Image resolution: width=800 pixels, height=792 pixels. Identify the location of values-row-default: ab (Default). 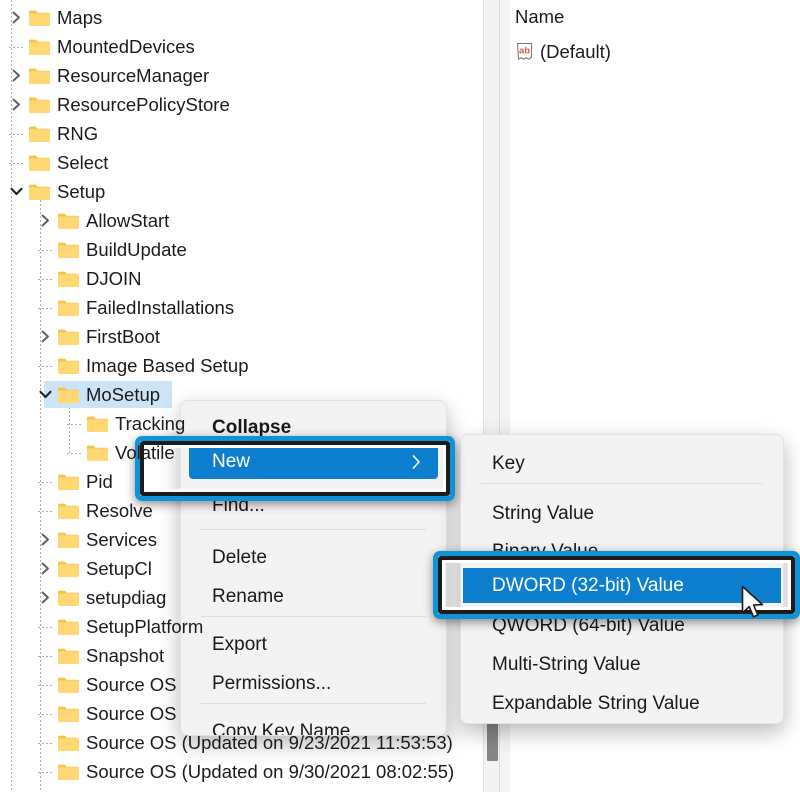
(560, 52).